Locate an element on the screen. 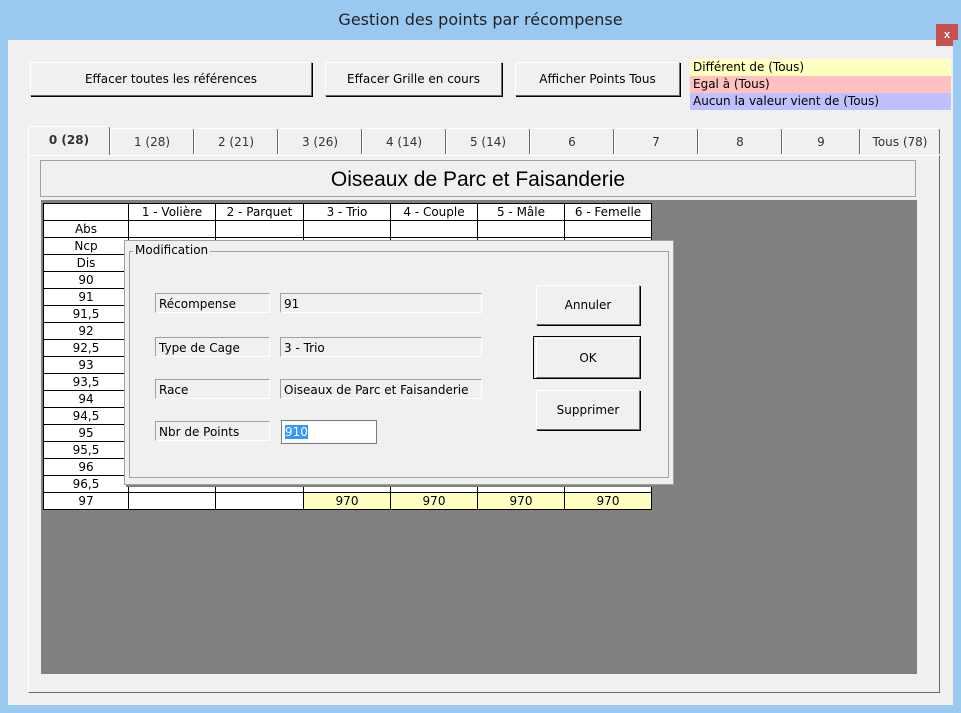 This screenshot has width=961, height=713. row-header: 97 is located at coordinates (86, 501).